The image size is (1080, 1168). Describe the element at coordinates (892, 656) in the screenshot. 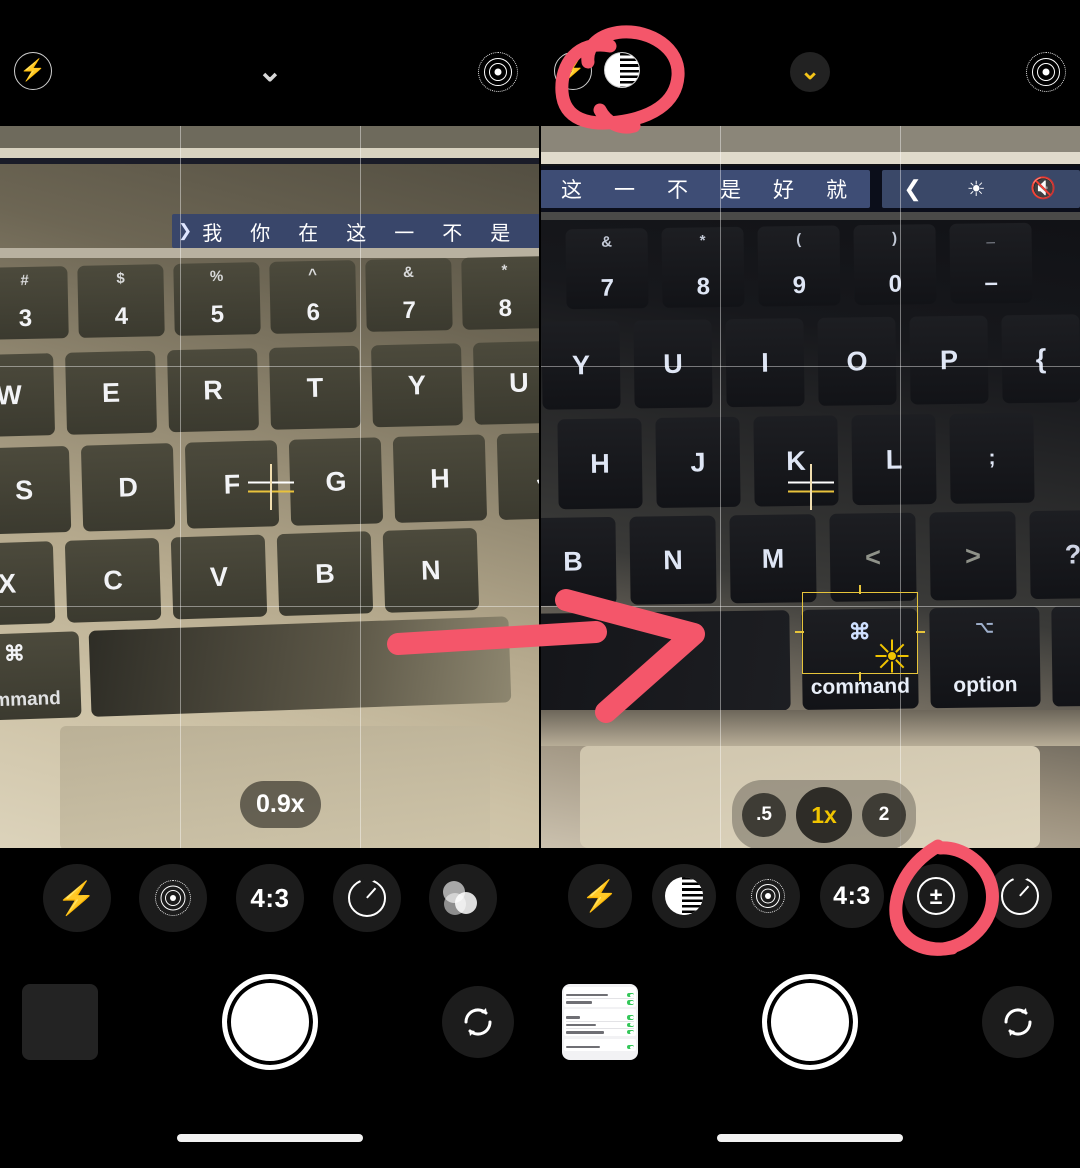

I see `exposure-sun-slider-icon` at that location.